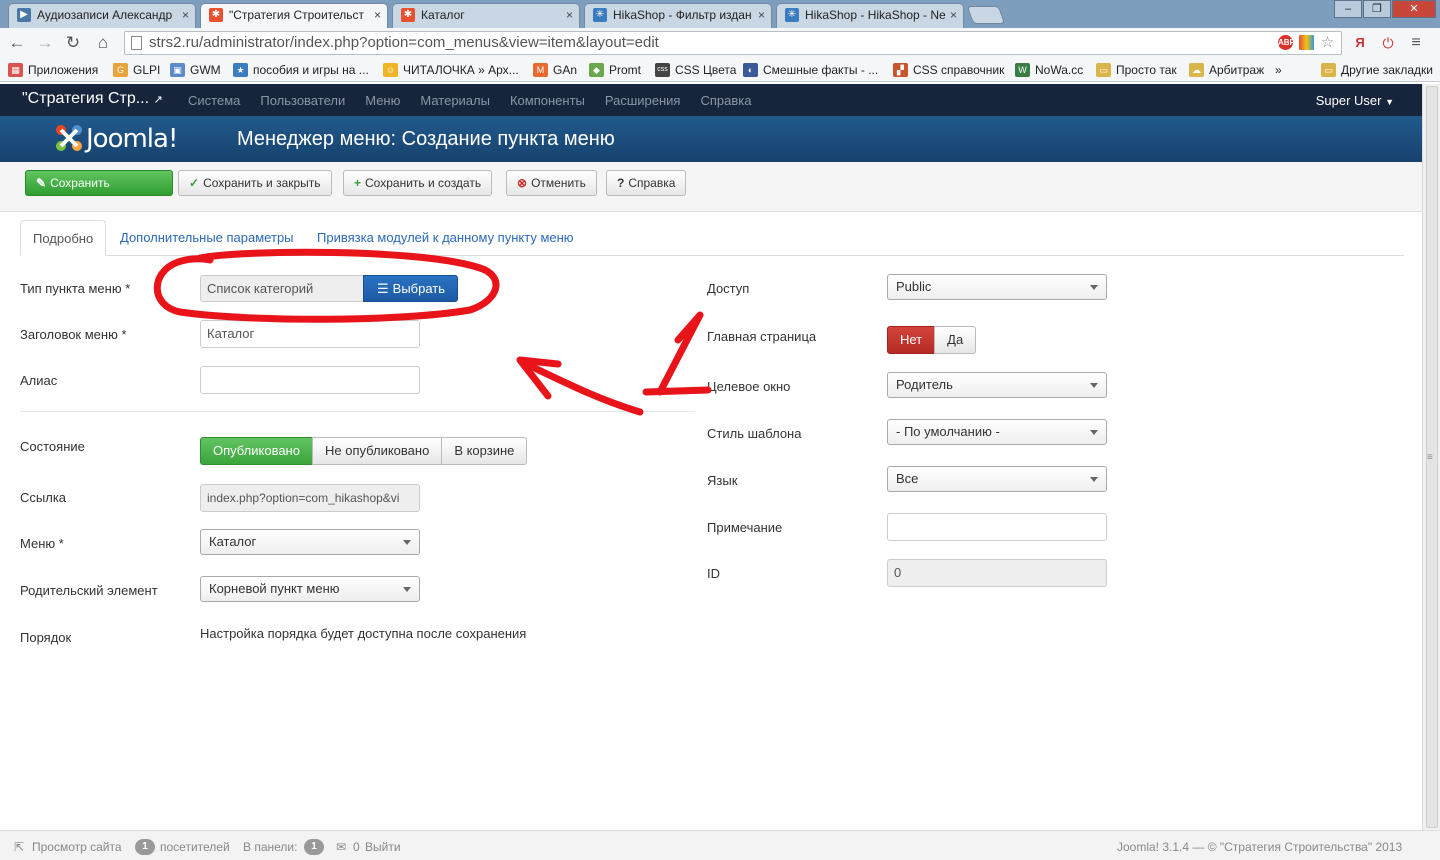  I want to click on menu-icon: ≡, so click(1416, 43).